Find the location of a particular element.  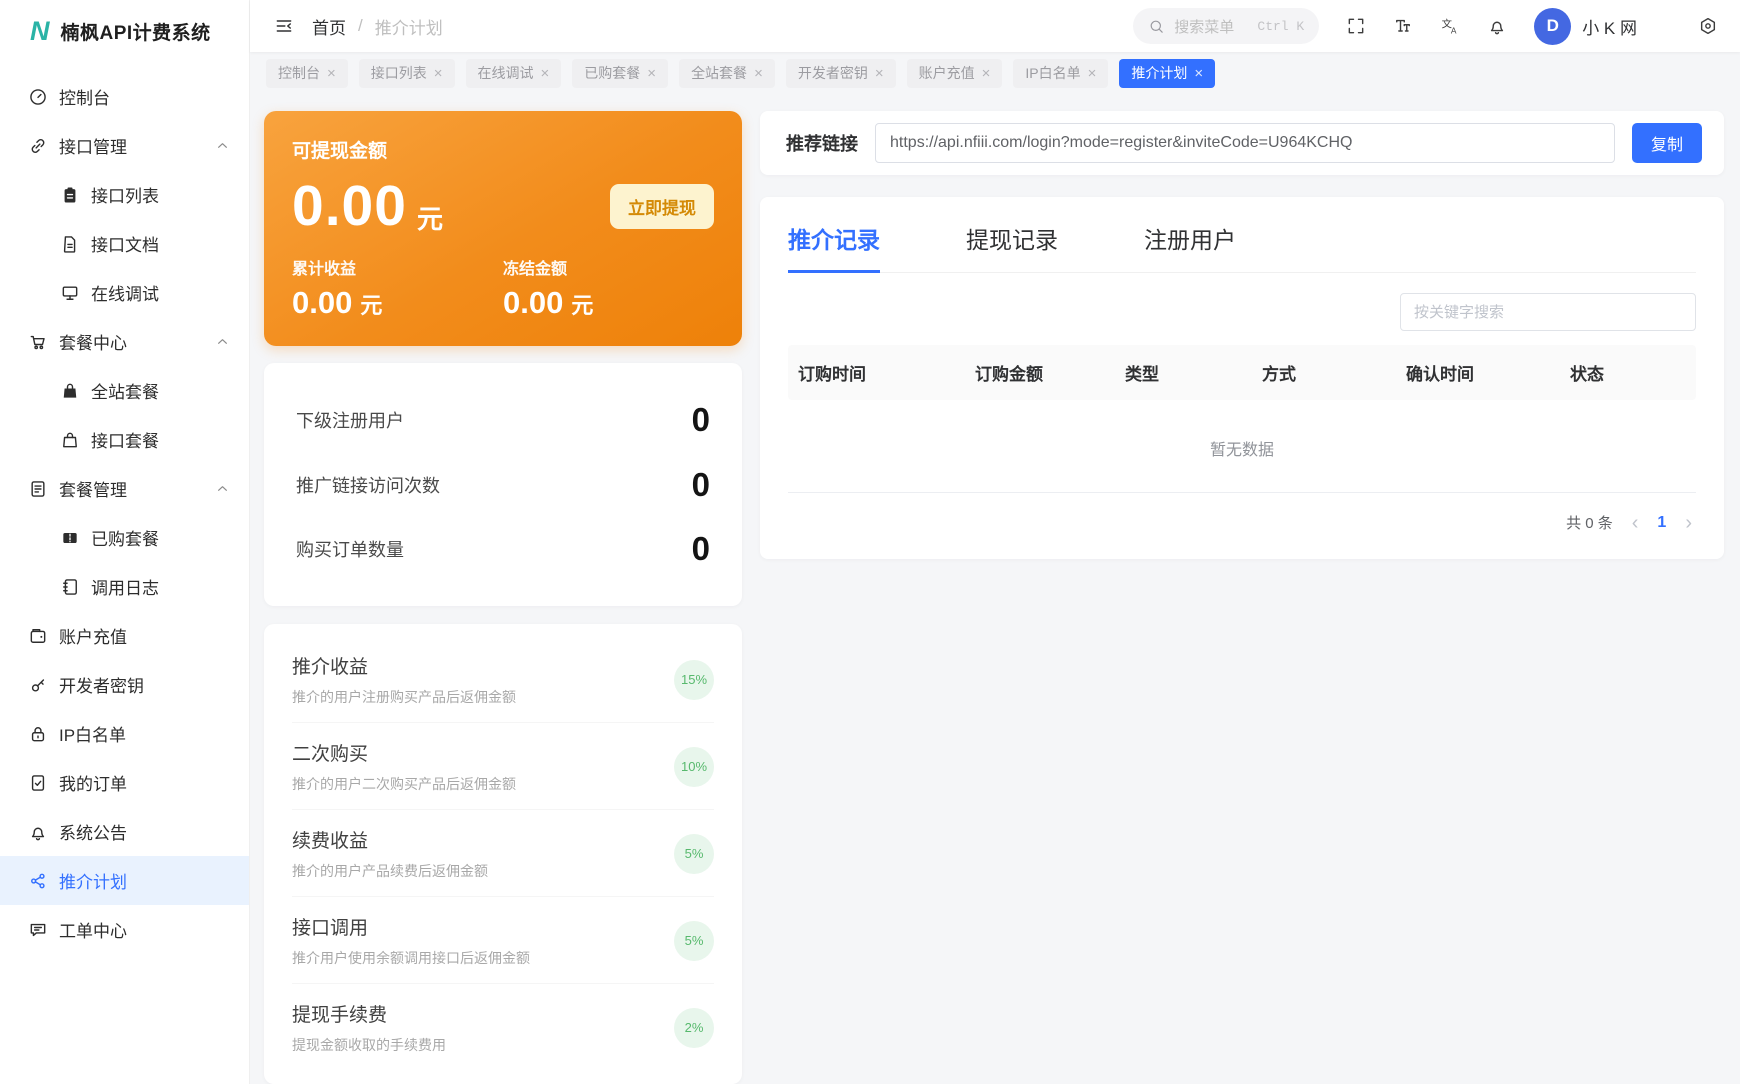

next-page-icon is located at coordinates (1688, 523).